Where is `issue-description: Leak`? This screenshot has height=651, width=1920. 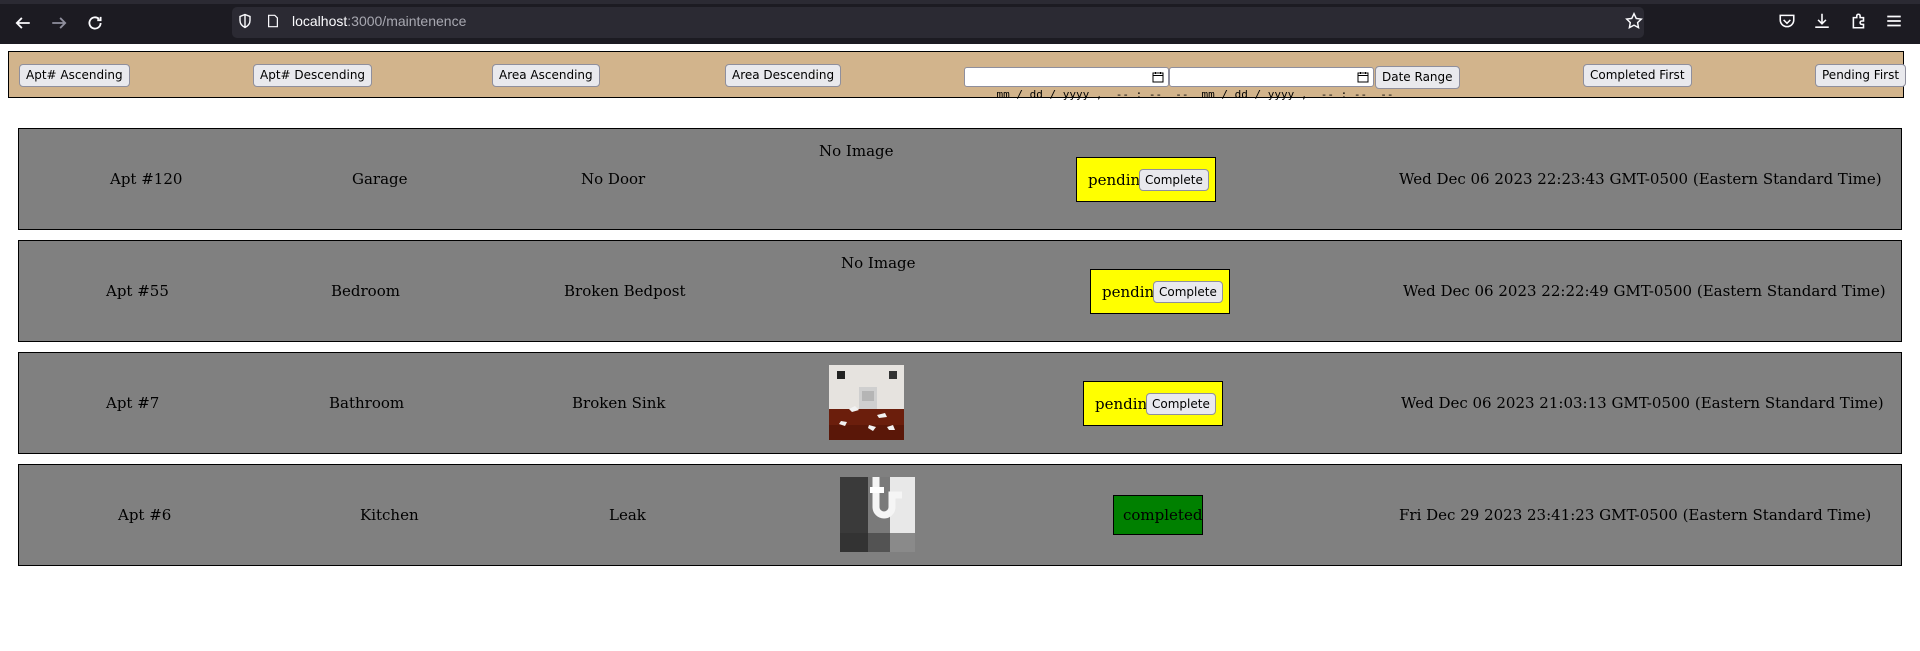 issue-description: Leak is located at coordinates (627, 515).